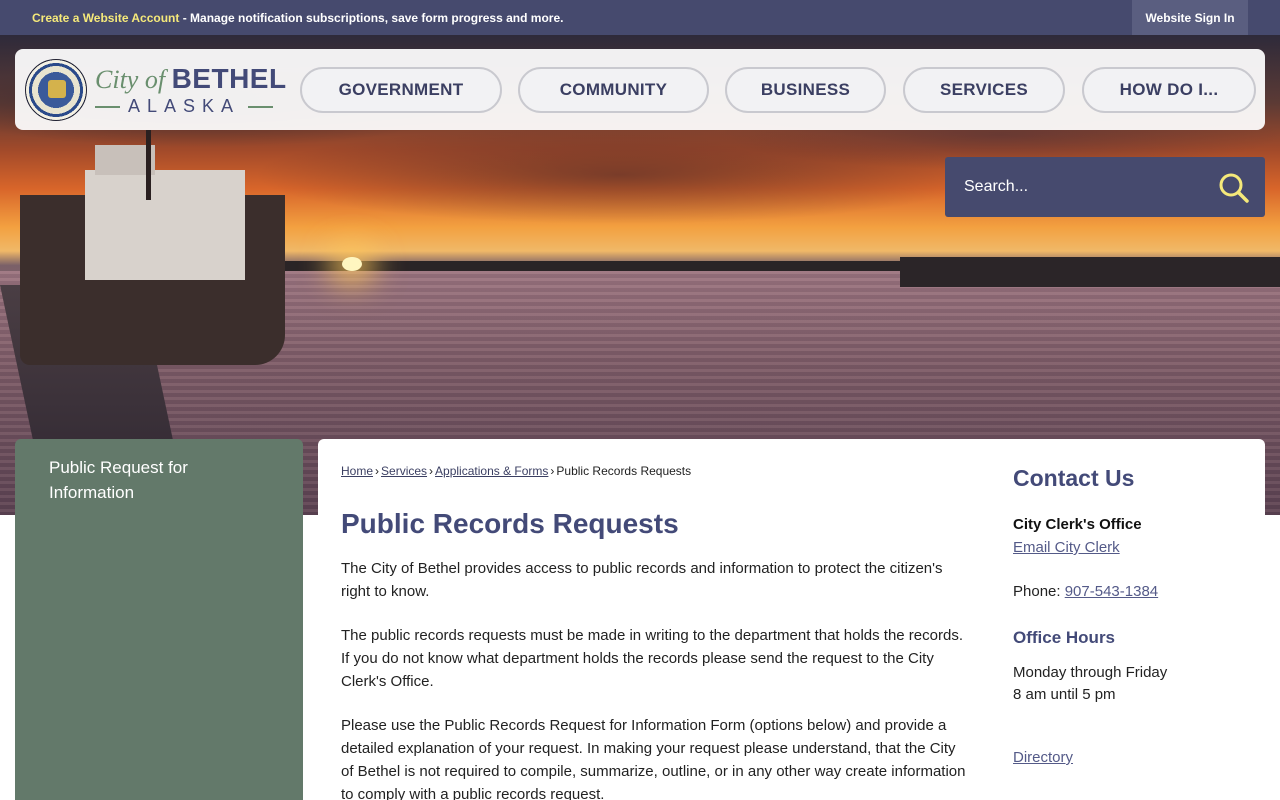 The image size is (1280, 800). What do you see at coordinates (107, 106) in the screenshot?
I see `brand-divider-left` at bounding box center [107, 106].